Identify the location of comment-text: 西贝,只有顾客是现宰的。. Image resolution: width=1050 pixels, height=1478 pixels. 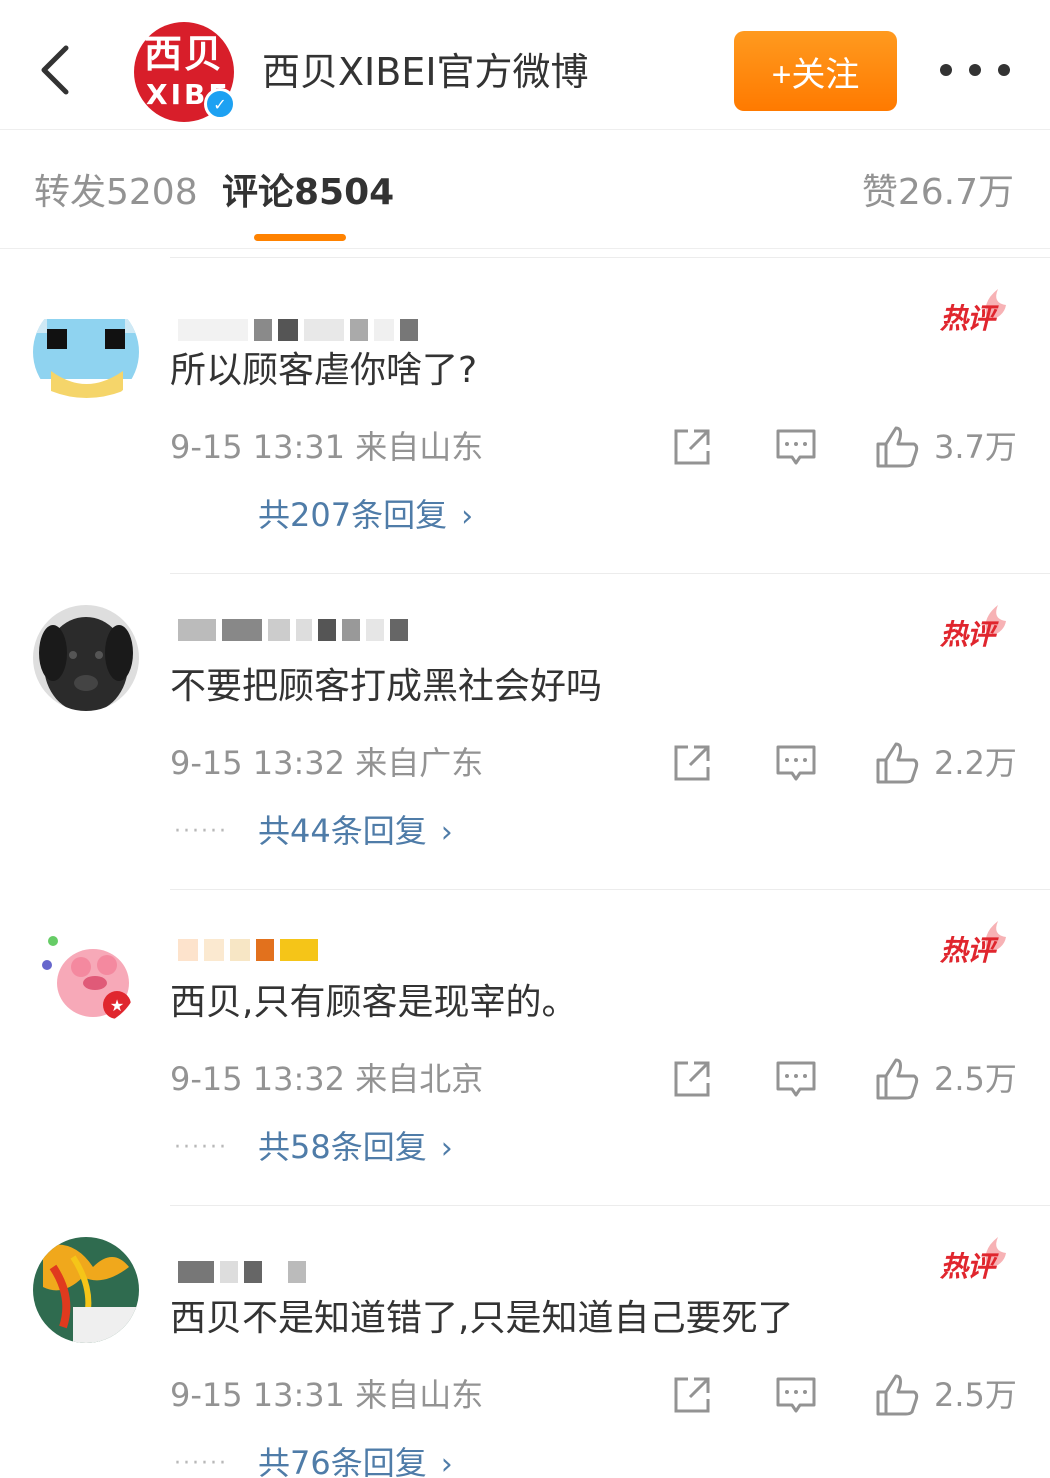
(374, 1002).